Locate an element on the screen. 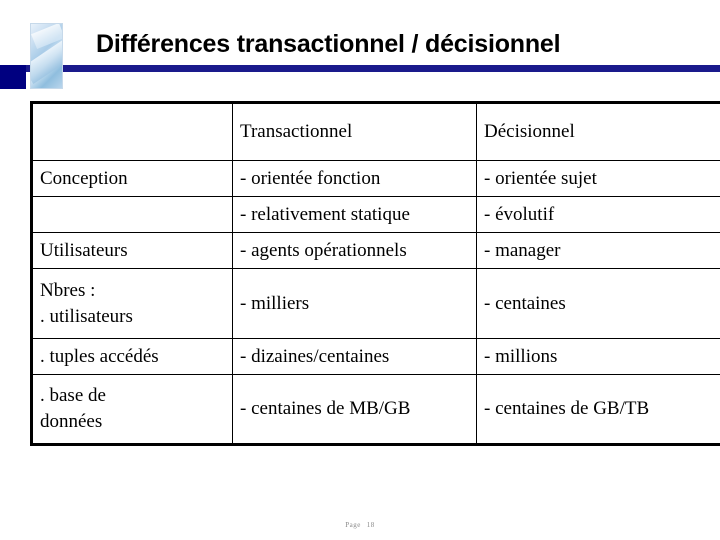  row-label-nbres-line2: . utilisateurs is located at coordinates (86, 316).